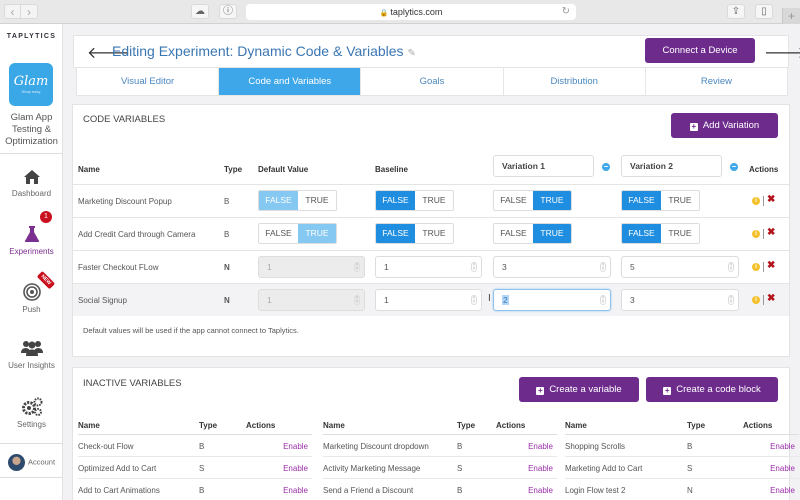 This screenshot has width=800, height=500. What do you see at coordinates (680, 267) in the screenshot?
I see `variation-2-input: 5 ˄ ˅` at bounding box center [680, 267].